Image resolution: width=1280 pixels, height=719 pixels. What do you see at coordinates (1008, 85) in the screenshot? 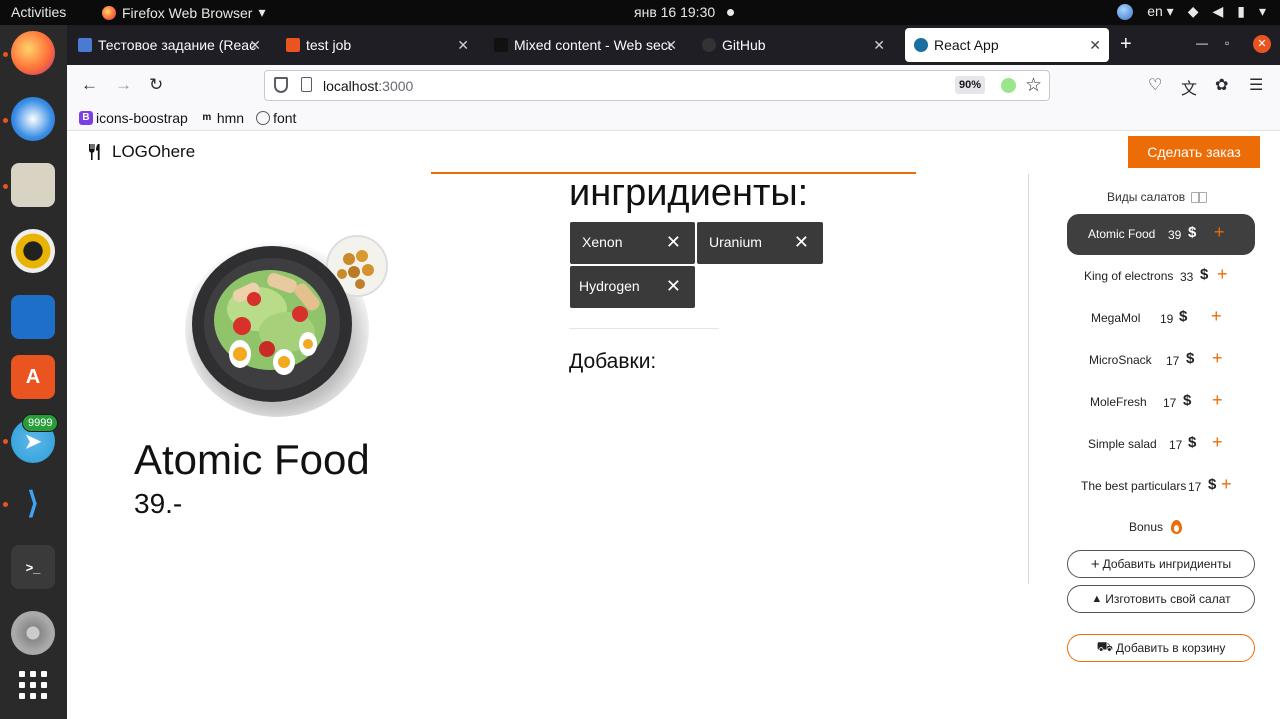
I see `extension-icon` at bounding box center [1008, 85].